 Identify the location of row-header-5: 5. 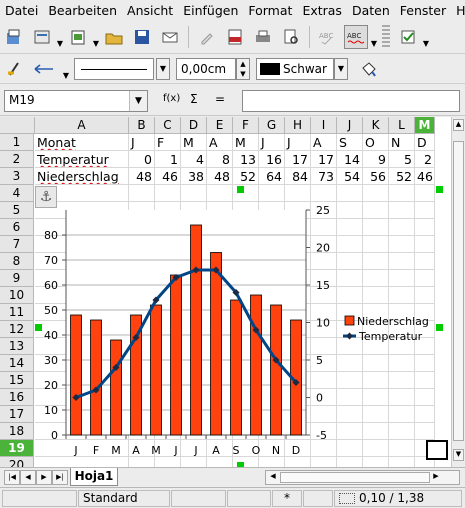
(17, 210).